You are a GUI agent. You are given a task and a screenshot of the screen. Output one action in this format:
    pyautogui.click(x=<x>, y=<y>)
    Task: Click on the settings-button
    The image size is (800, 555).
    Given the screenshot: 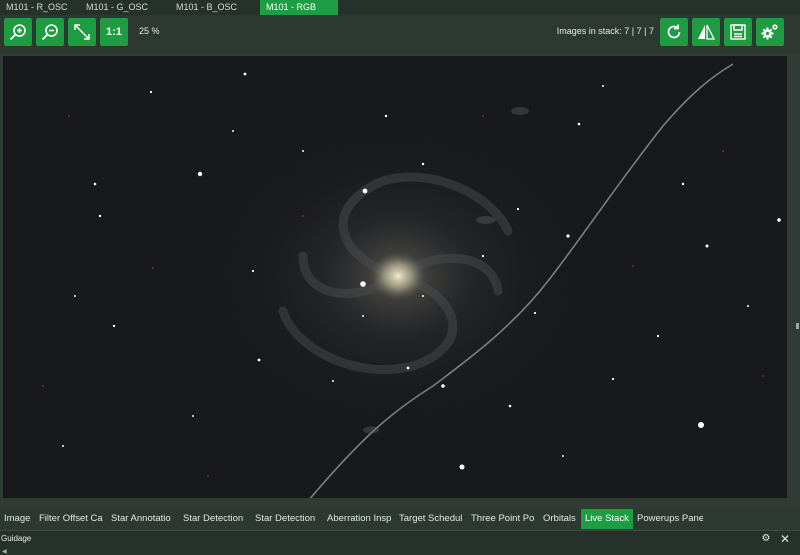 What is the action you would take?
    pyautogui.click(x=770, y=32)
    